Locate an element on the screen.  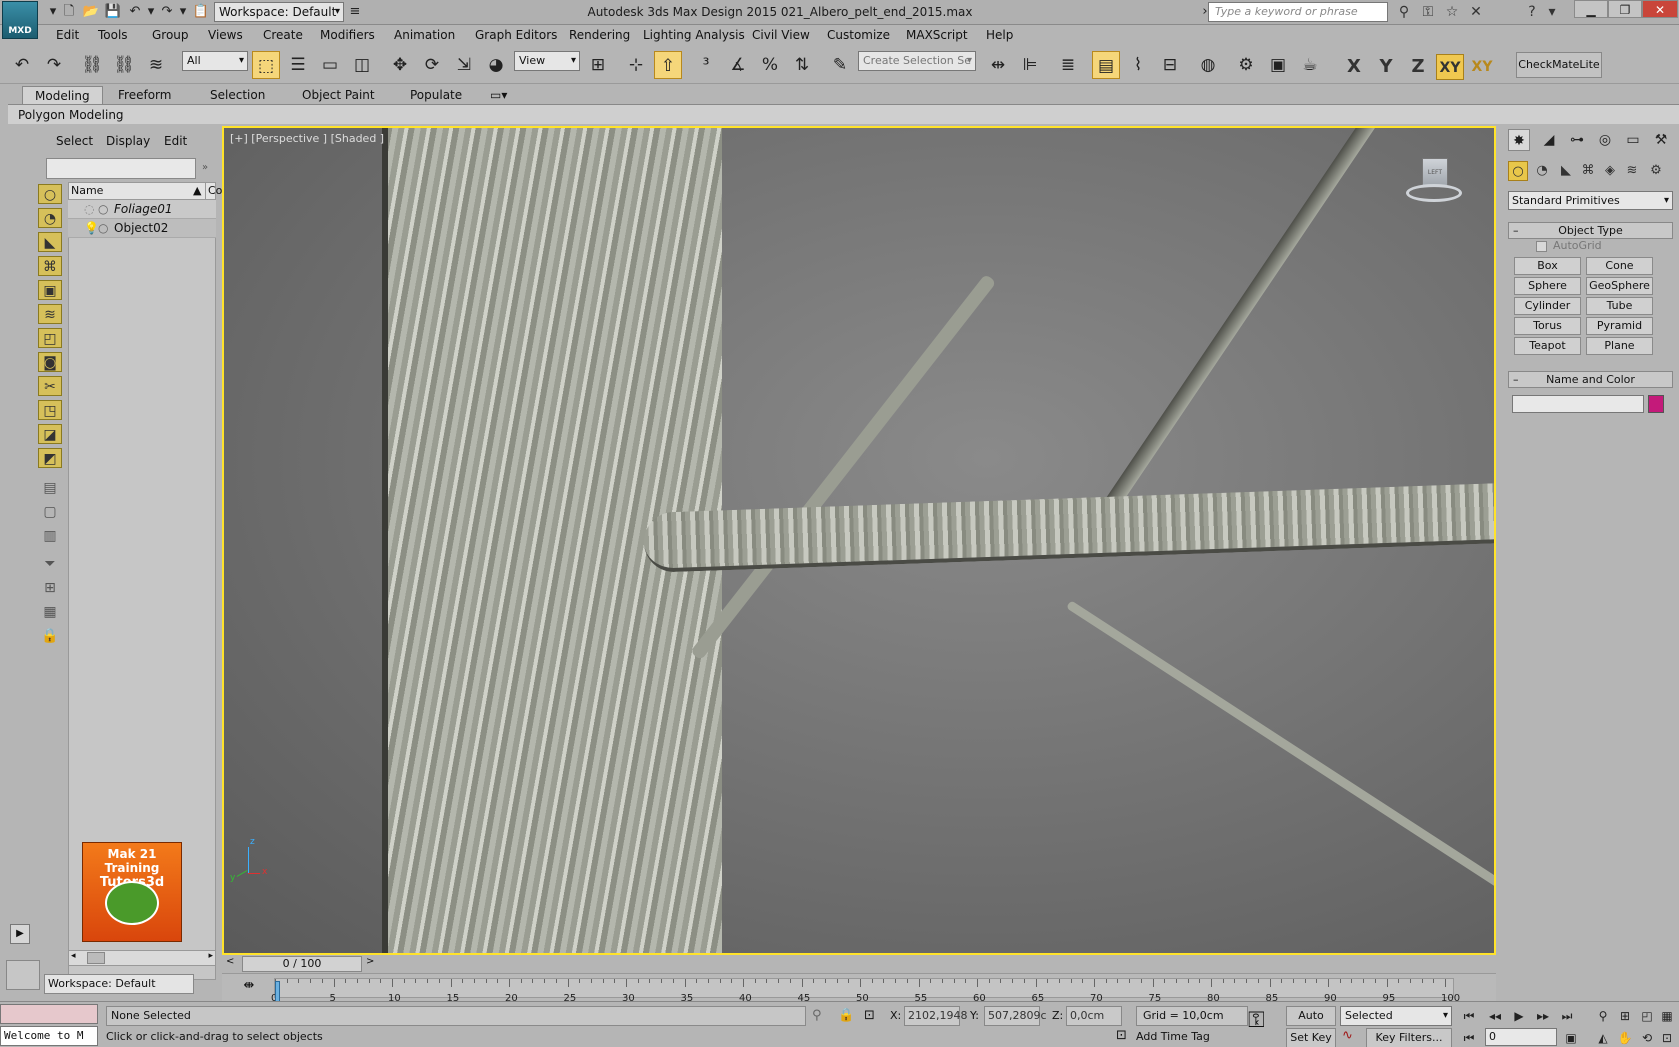
filter-funnel-icon: ⏷ is located at coordinates (50, 564).